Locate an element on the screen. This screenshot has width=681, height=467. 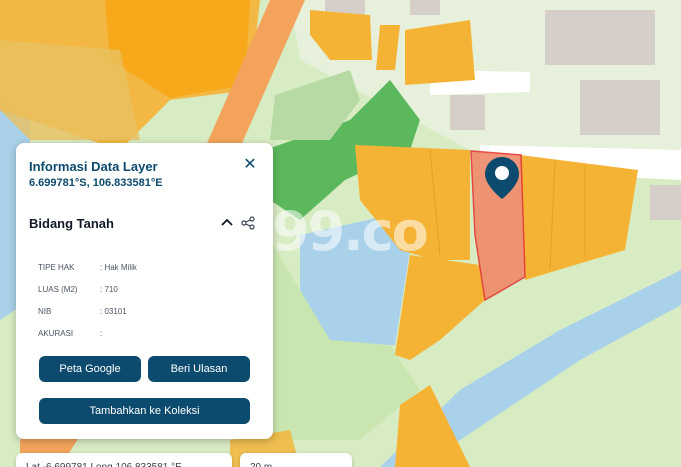
section-title: Bidang Tanah is located at coordinates (71, 223).